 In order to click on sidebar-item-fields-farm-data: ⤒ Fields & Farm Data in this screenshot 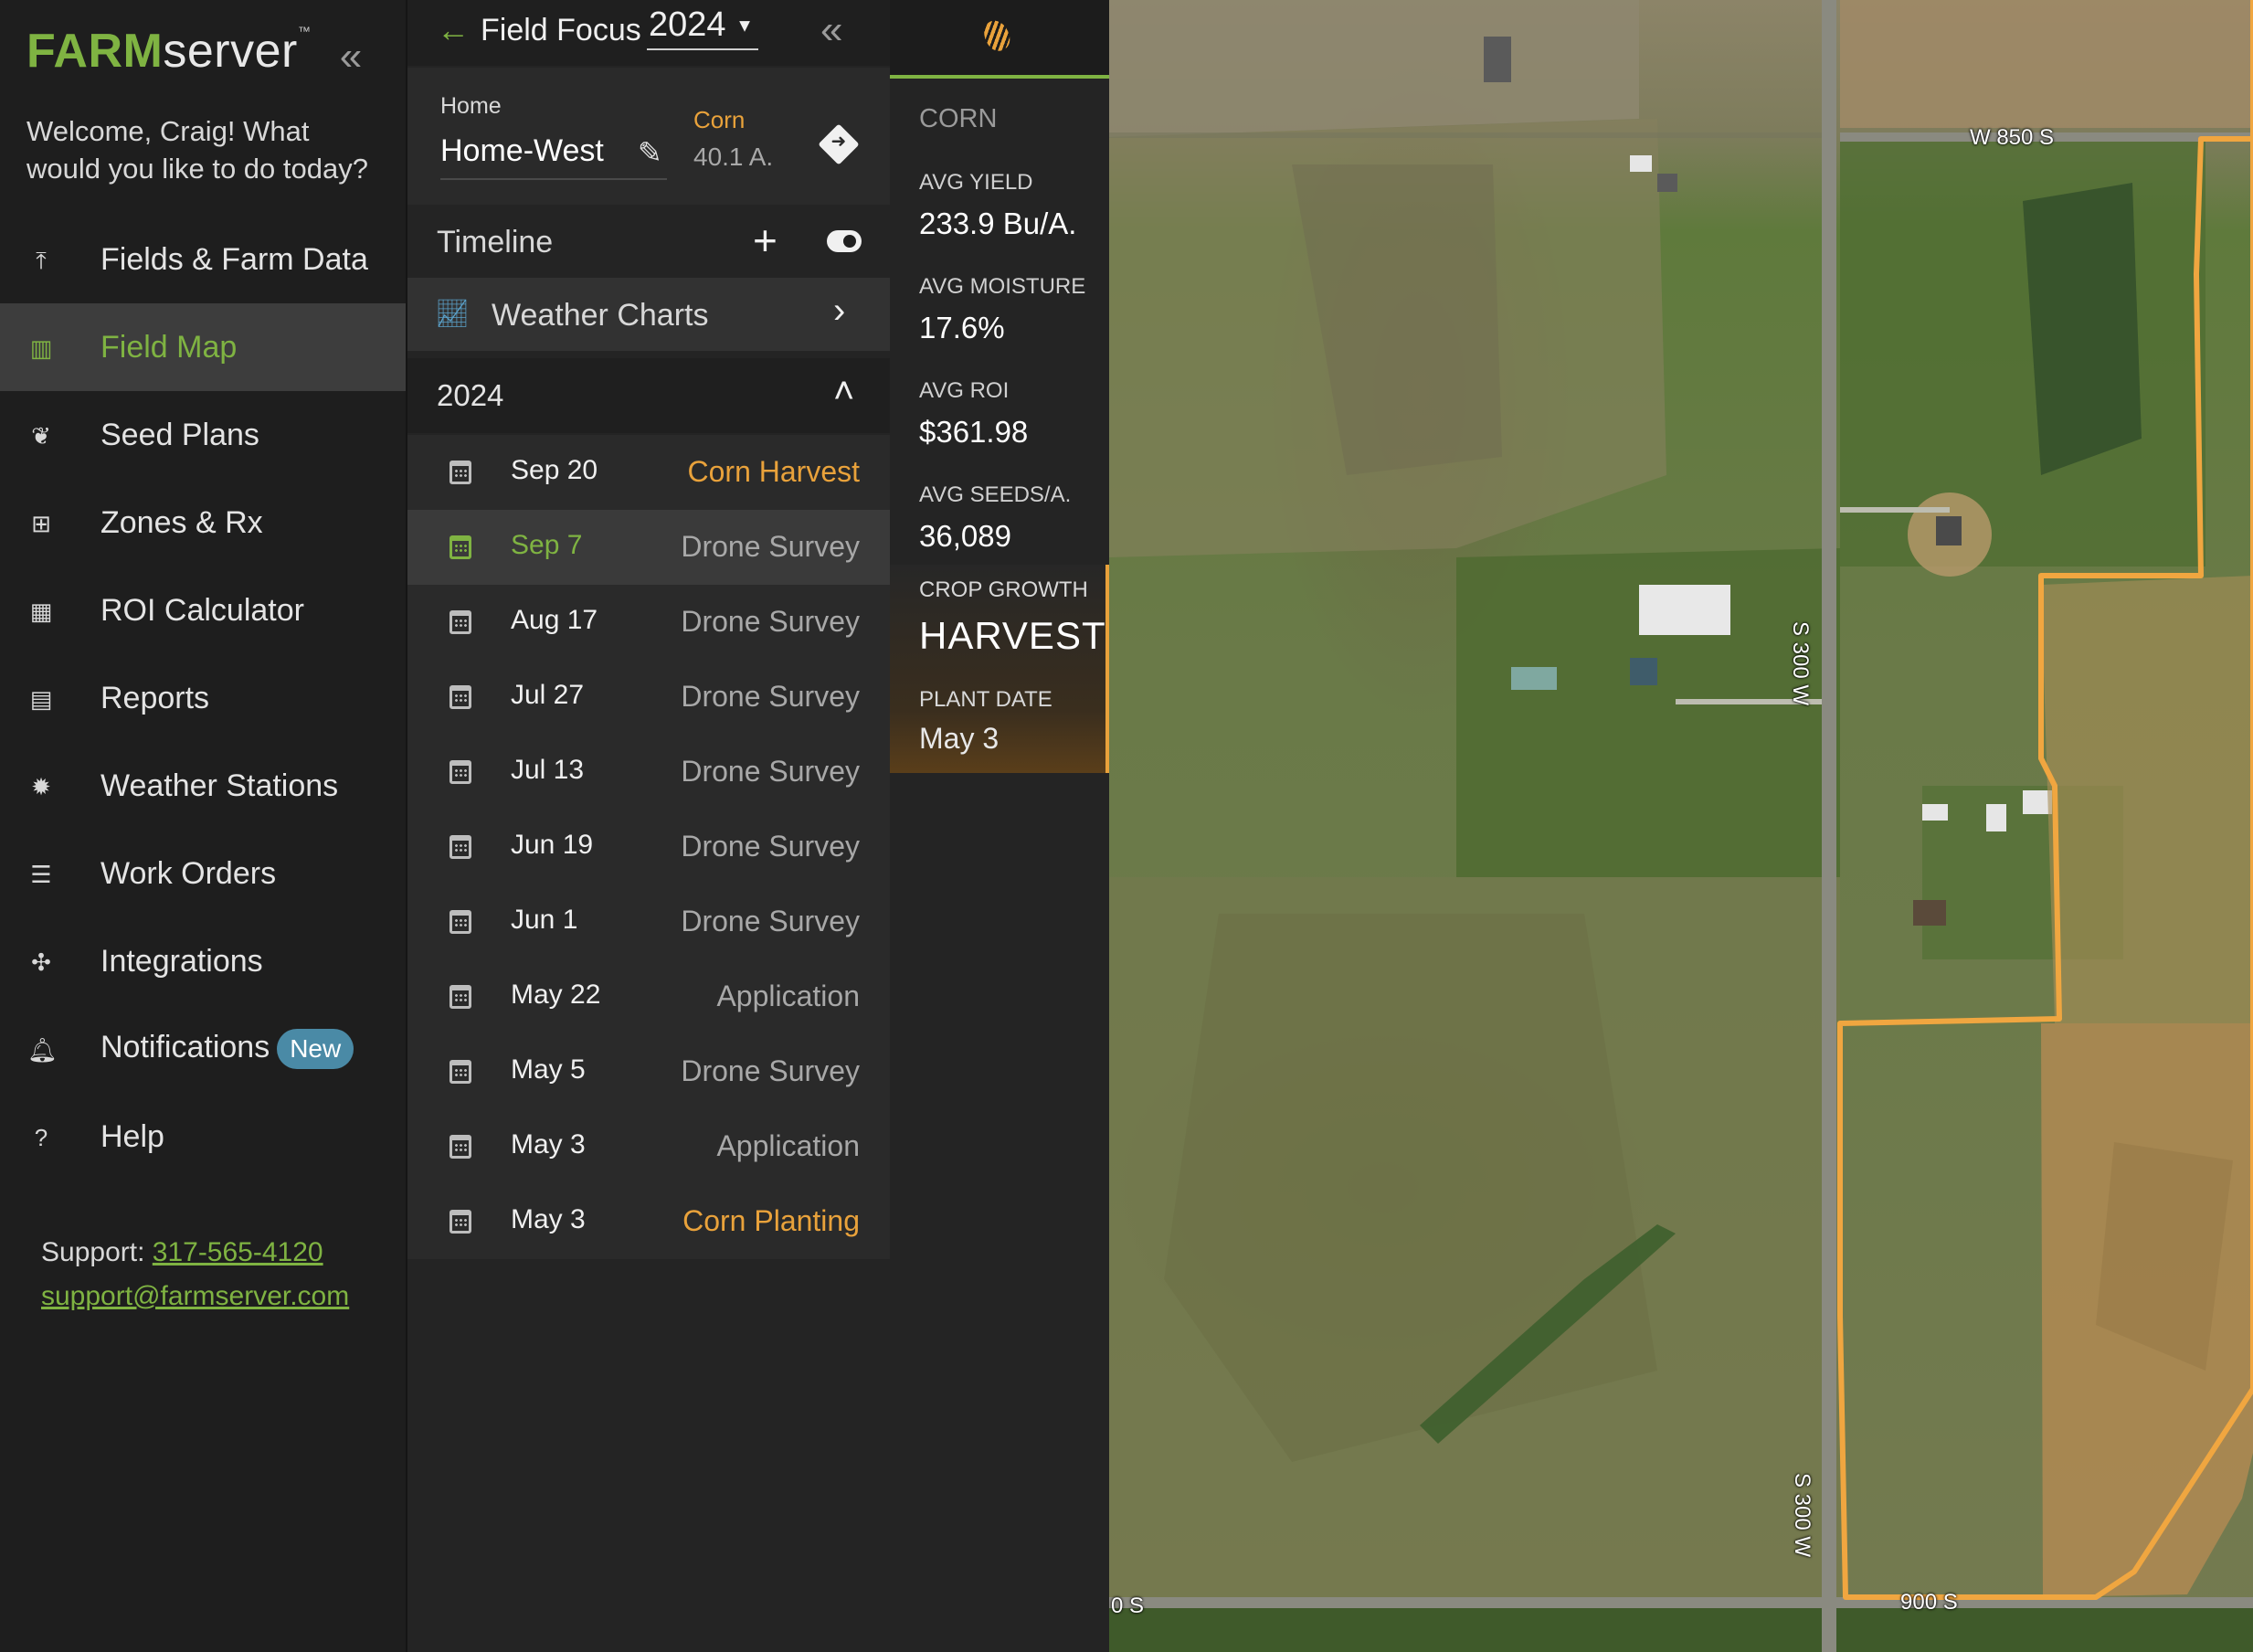, I will do `click(203, 260)`.